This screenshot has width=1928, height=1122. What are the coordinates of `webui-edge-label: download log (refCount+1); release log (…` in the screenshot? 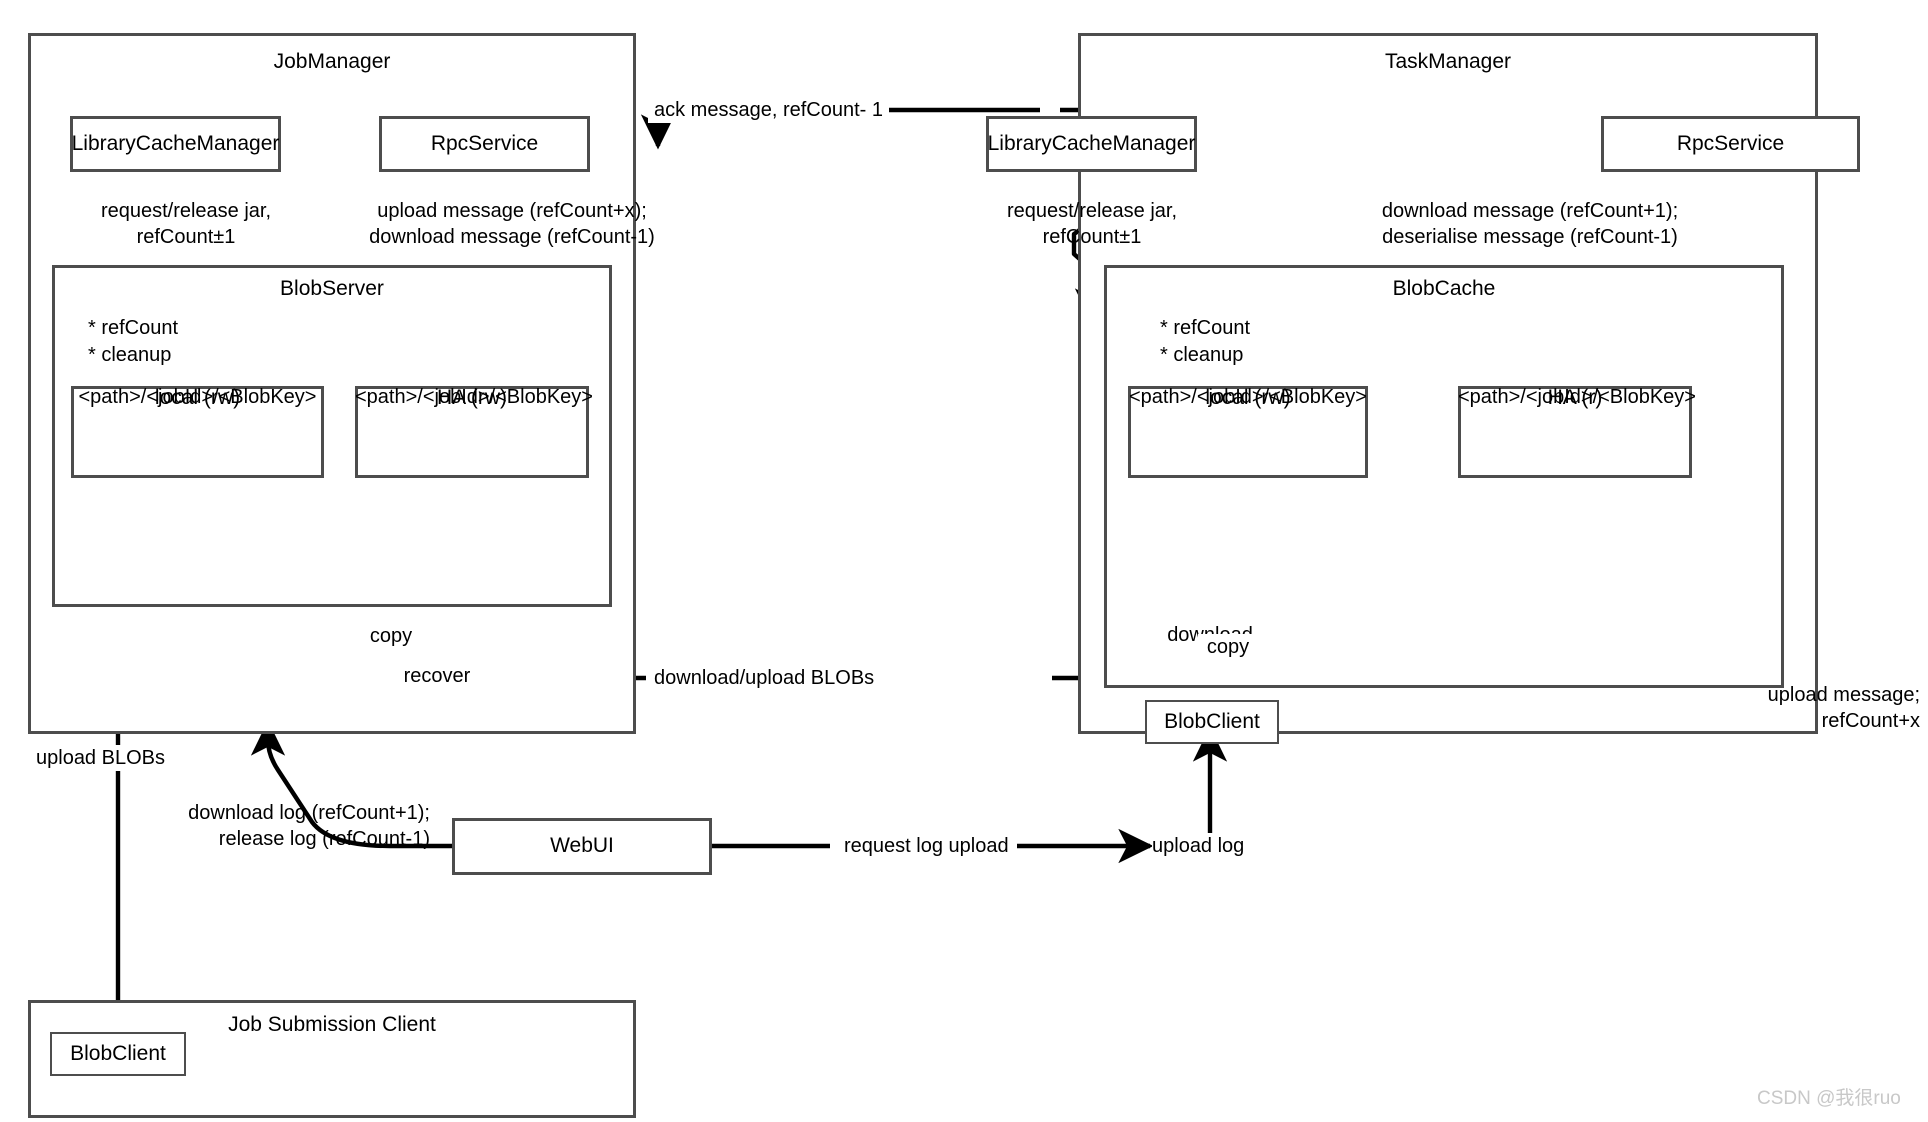 It's located at (309, 826).